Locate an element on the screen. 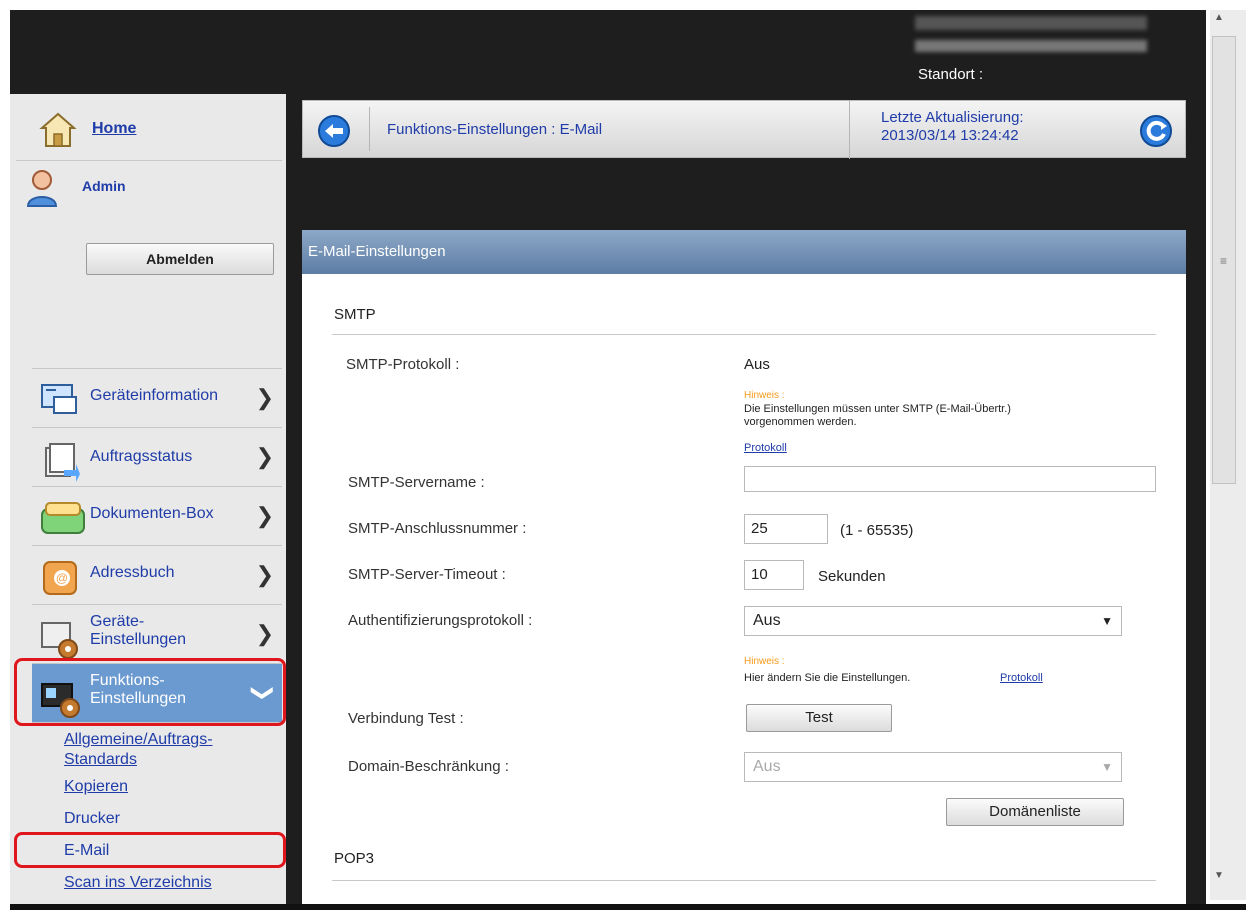 The width and height of the screenshot is (1254, 910). hint-line: vorgenommen werden. is located at coordinates (800, 422).